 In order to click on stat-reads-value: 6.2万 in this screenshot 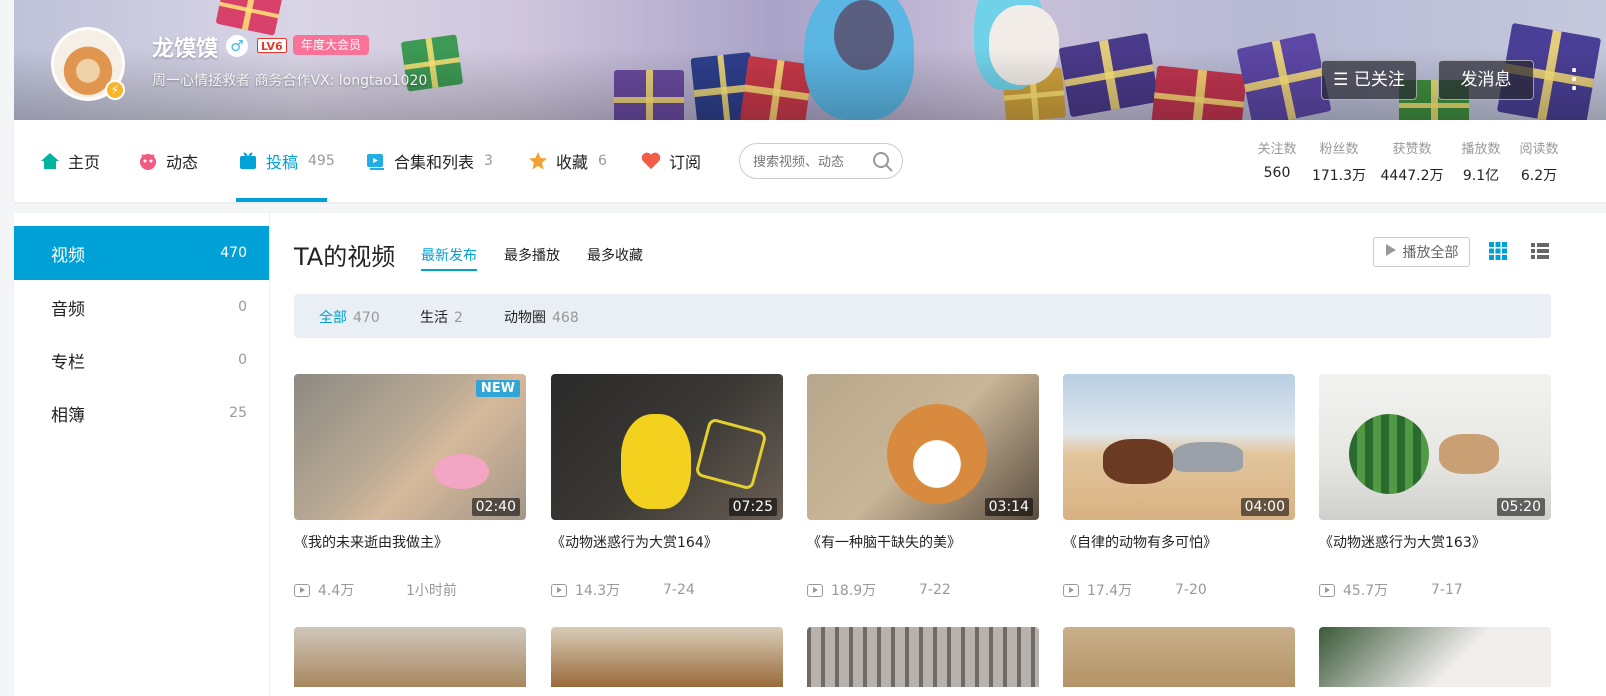, I will do `click(1539, 176)`.